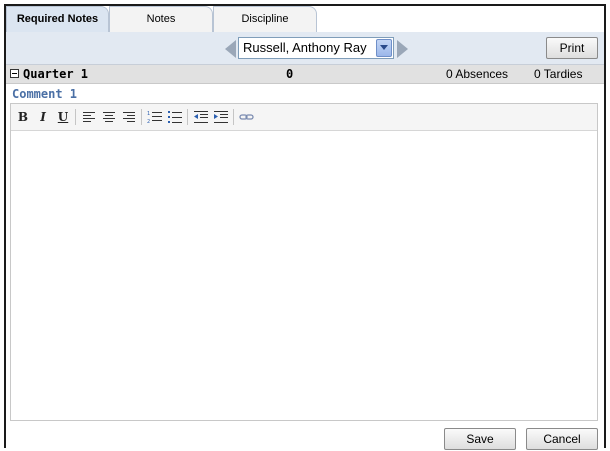 This screenshot has width=610, height=451. Describe the element at coordinates (201, 117) in the screenshot. I see `outdent-icon` at that location.